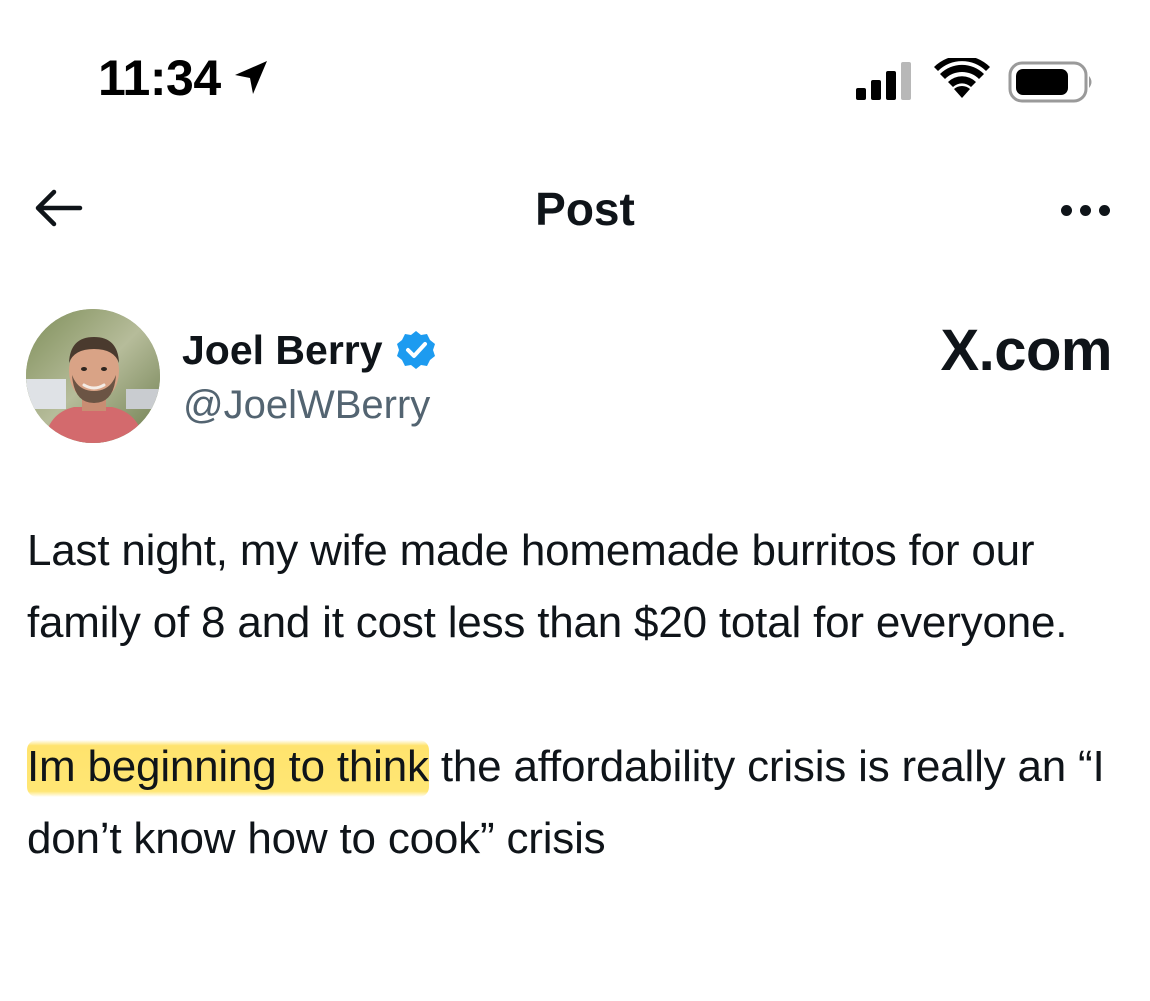 This screenshot has width=1150, height=1001. Describe the element at coordinates (1052, 84) in the screenshot. I see `battery-icon` at that location.